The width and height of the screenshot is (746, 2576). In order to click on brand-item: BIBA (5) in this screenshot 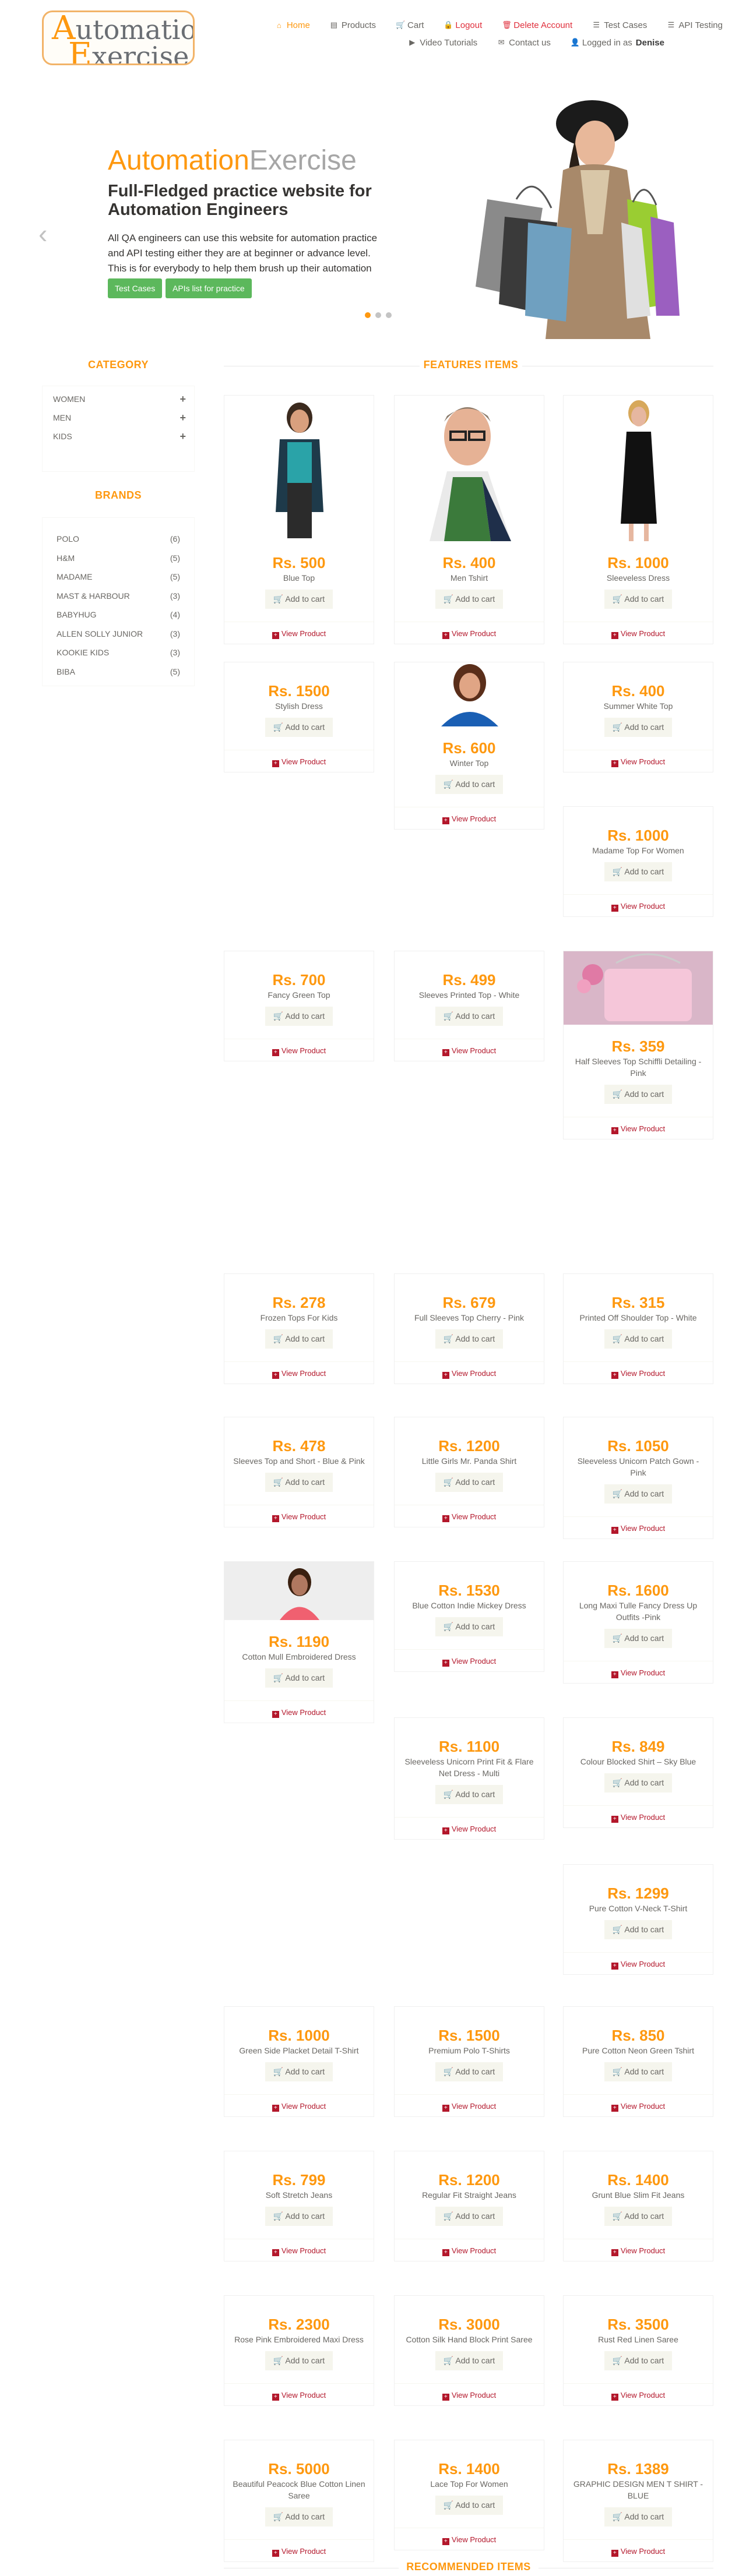, I will do `click(118, 671)`.